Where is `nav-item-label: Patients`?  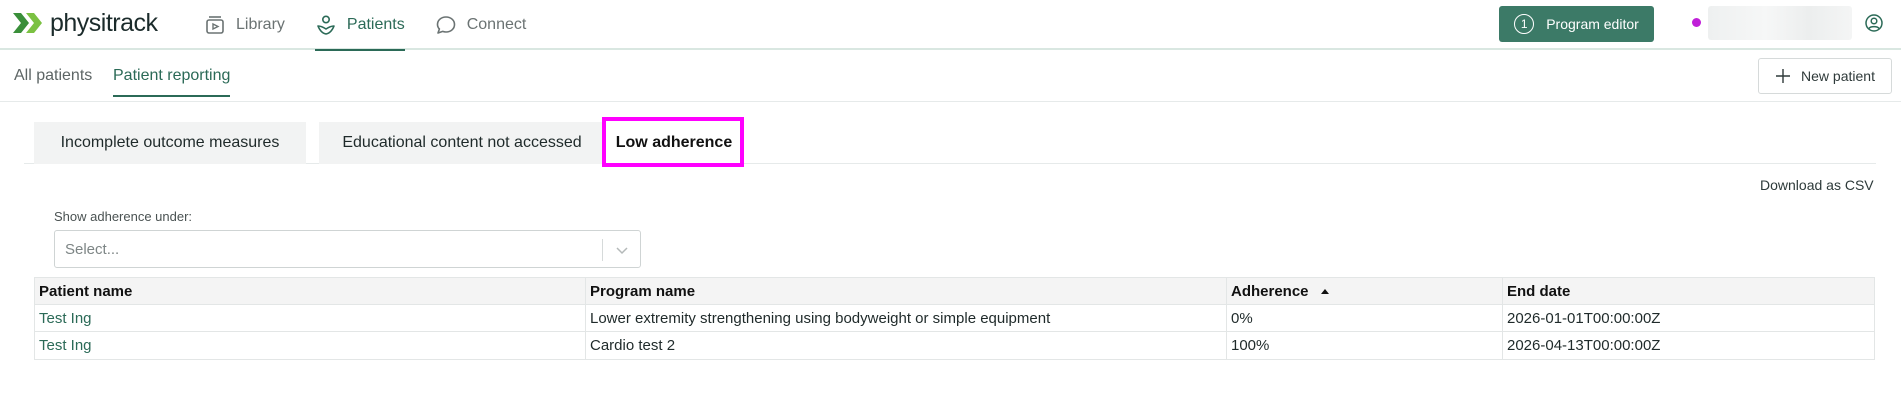
nav-item-label: Patients is located at coordinates (375, 24).